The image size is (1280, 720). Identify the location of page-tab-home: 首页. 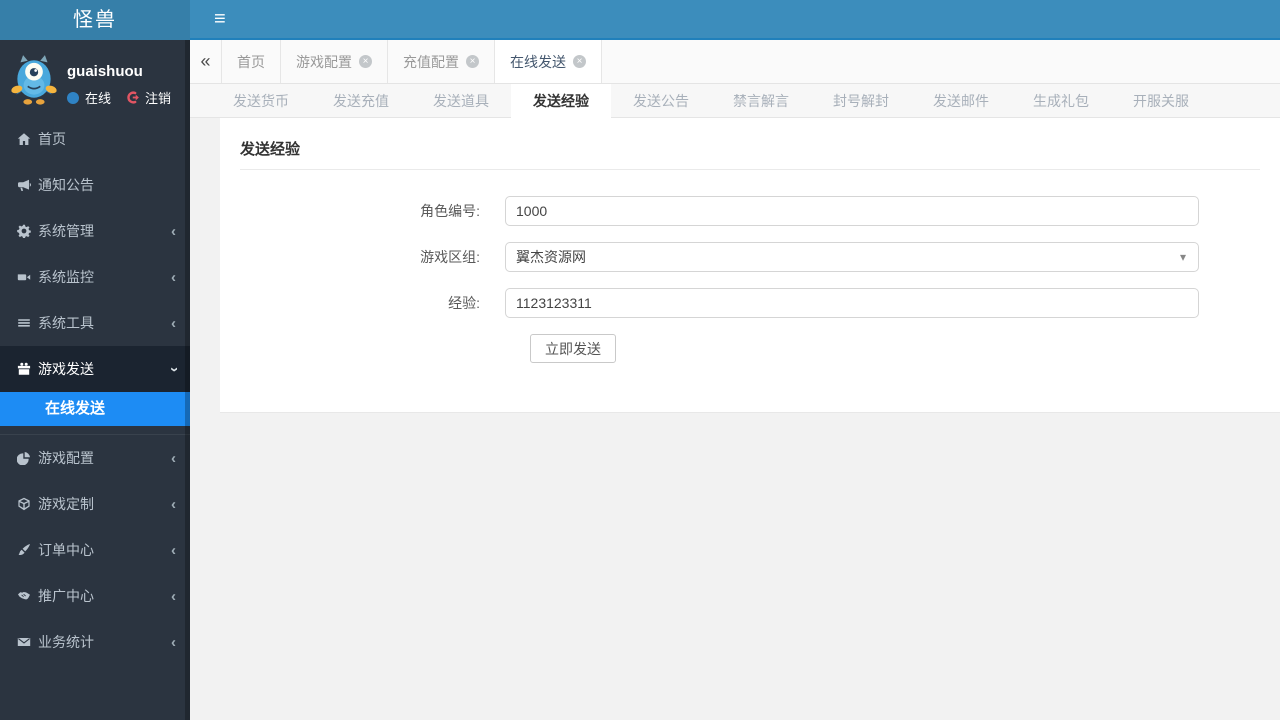
(251, 61).